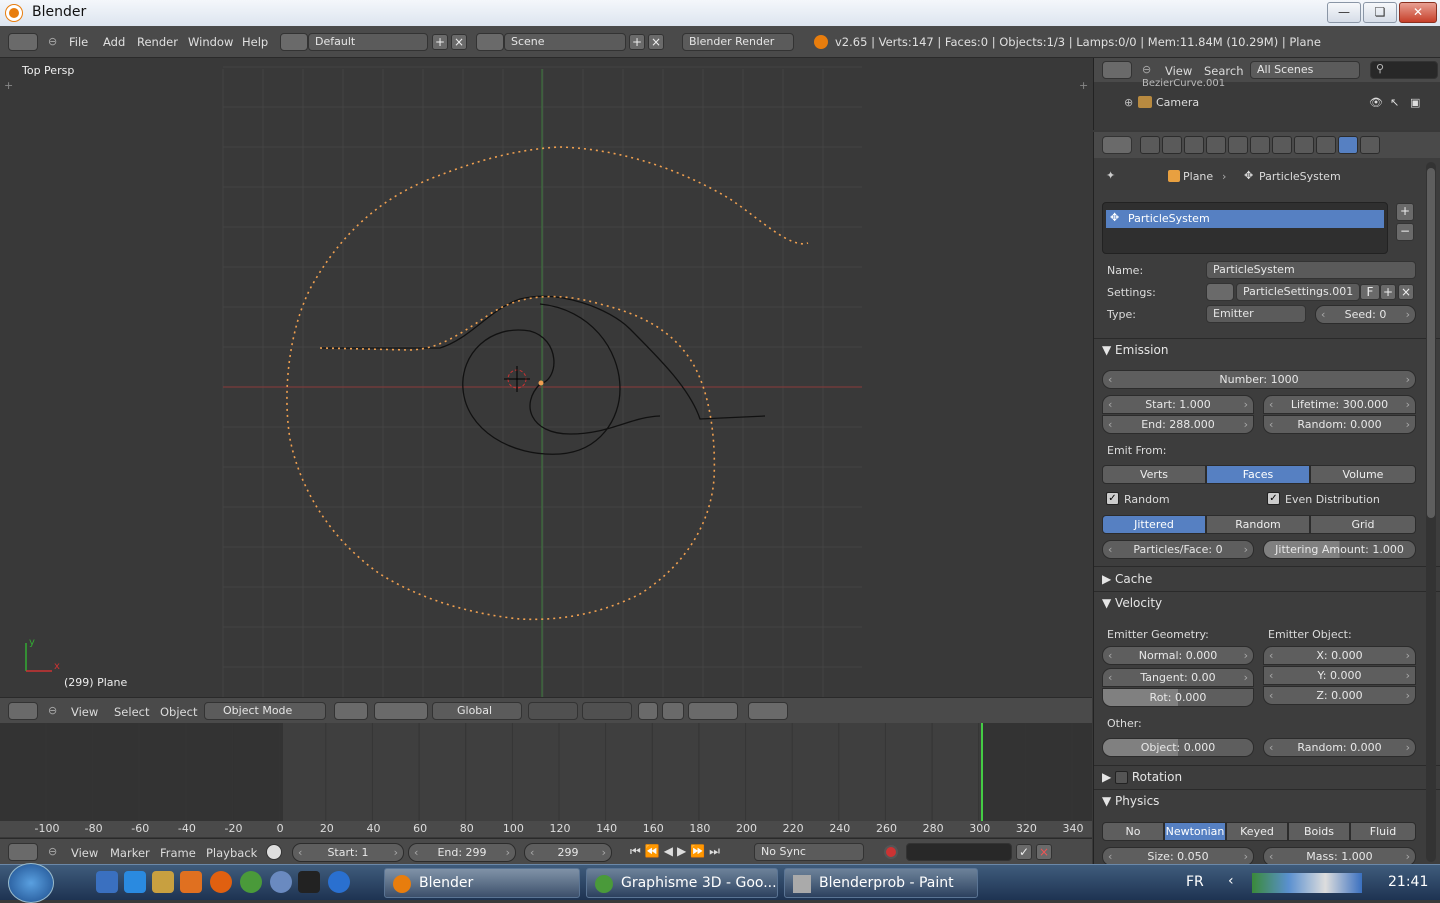  I want to click on number-field: Number: 1000, so click(1259, 379).